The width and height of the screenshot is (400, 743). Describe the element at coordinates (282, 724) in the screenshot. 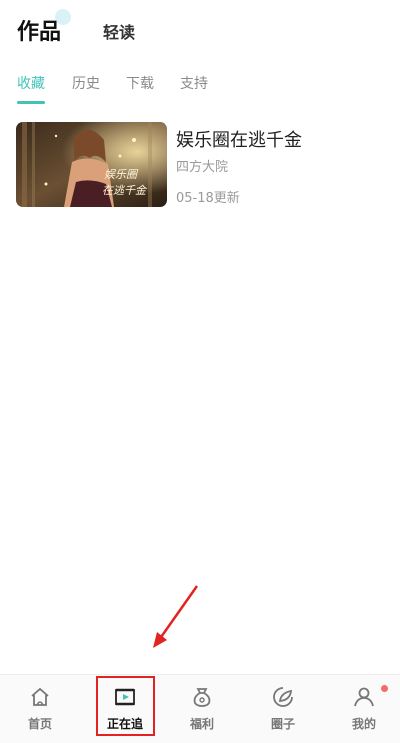

I see `nav-label-circle: 圈子` at that location.